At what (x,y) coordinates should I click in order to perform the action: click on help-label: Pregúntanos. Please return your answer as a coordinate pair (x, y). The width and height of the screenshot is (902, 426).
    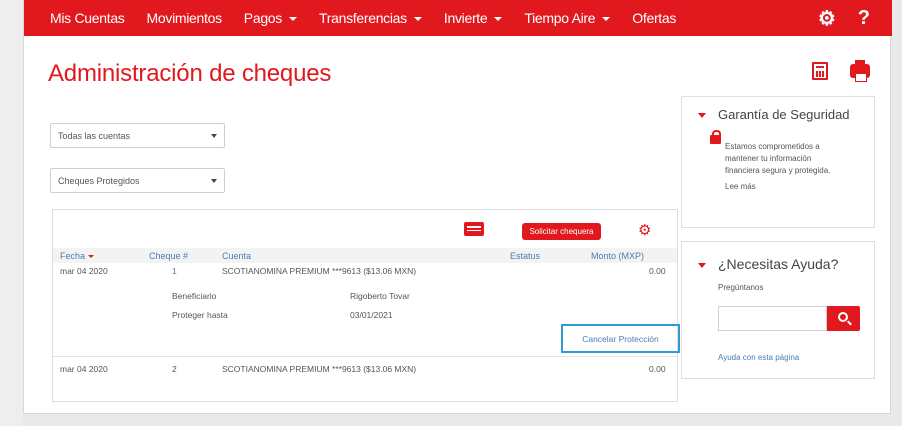
    Looking at the image, I should click on (741, 287).